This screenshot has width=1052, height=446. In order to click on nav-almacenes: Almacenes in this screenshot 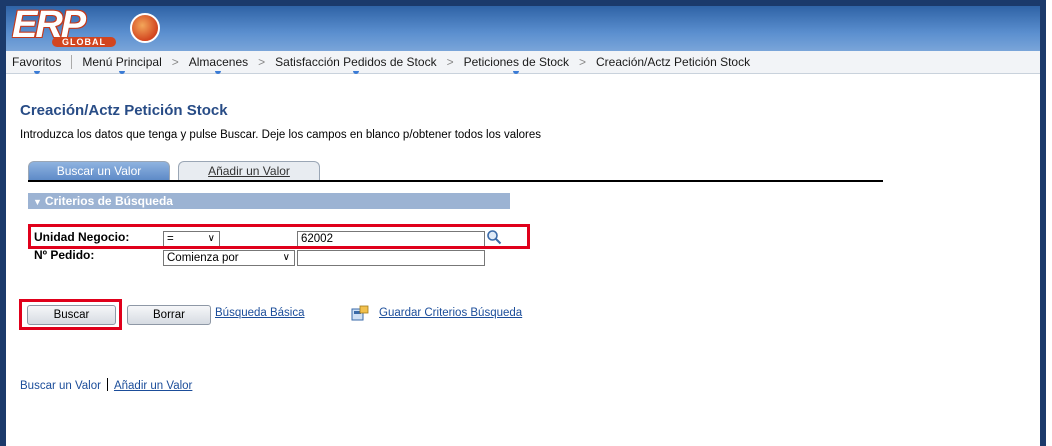, I will do `click(218, 64)`.